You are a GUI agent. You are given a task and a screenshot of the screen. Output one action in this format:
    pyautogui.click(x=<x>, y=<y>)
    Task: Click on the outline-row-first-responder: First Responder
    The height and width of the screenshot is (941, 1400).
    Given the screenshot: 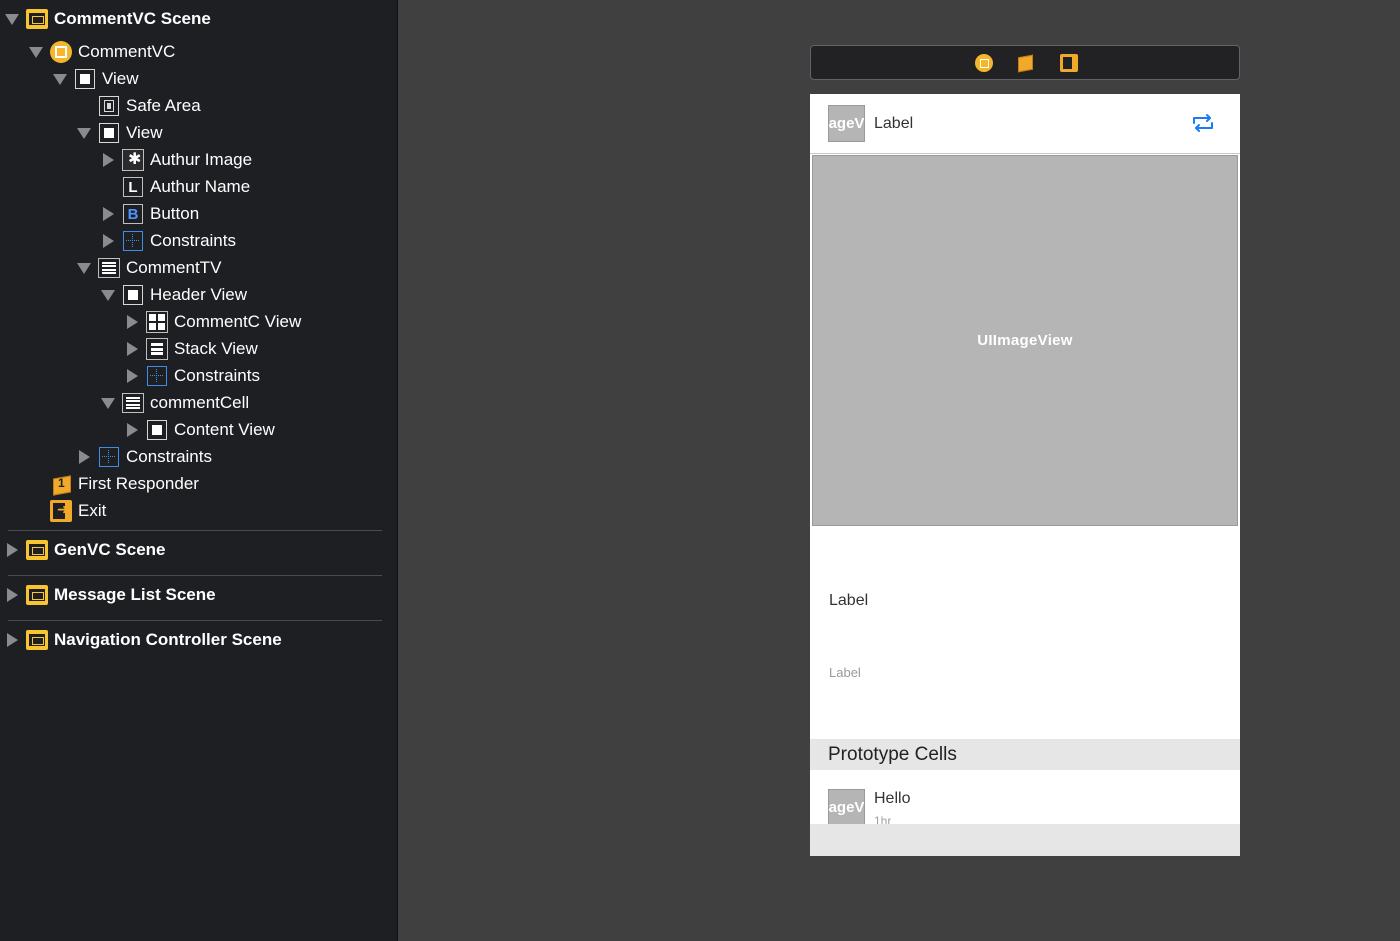 What is the action you would take?
    pyautogui.click(x=198, y=484)
    